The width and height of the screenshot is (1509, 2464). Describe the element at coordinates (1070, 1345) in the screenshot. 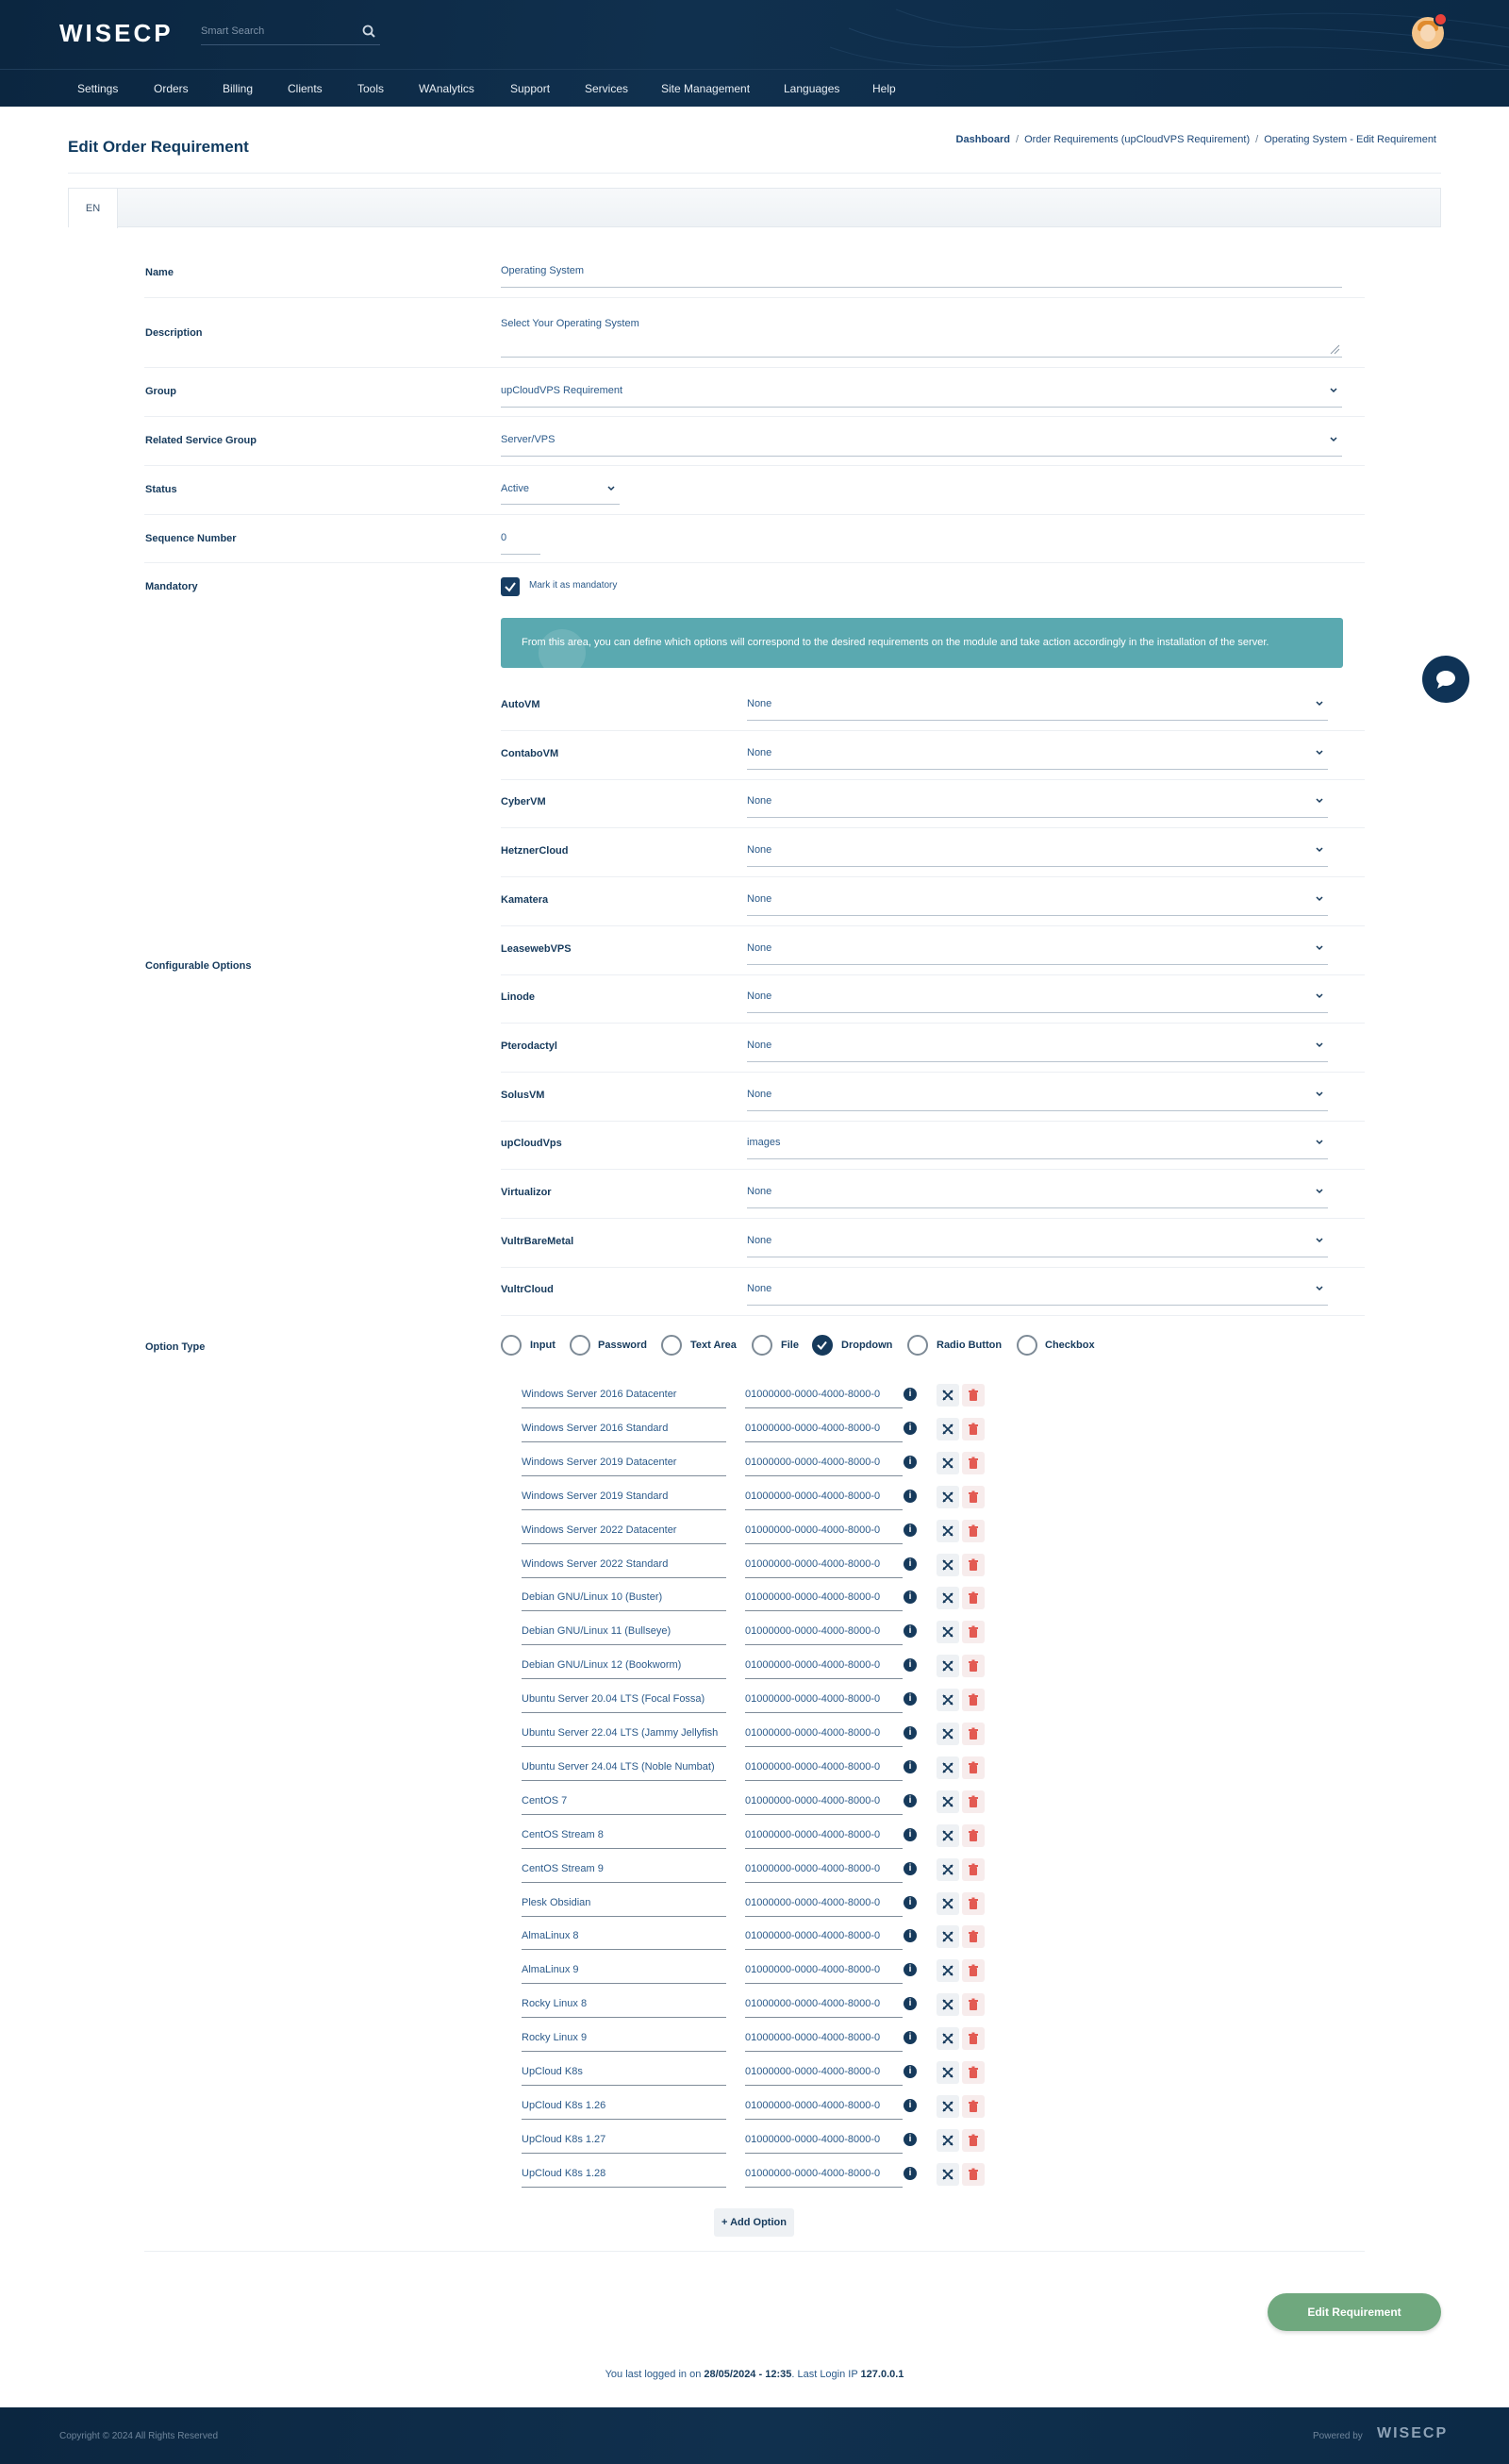

I see `radio-label-checkbox: Checkbox` at that location.